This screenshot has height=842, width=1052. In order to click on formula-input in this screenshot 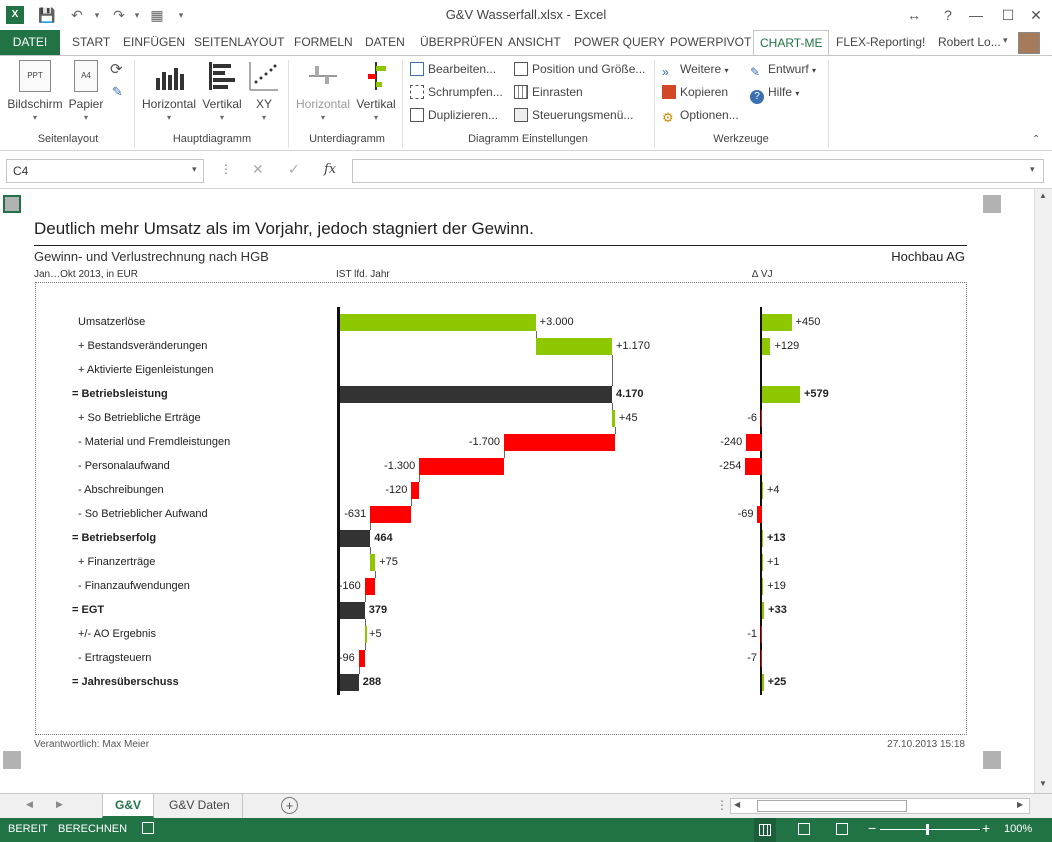, I will do `click(698, 171)`.